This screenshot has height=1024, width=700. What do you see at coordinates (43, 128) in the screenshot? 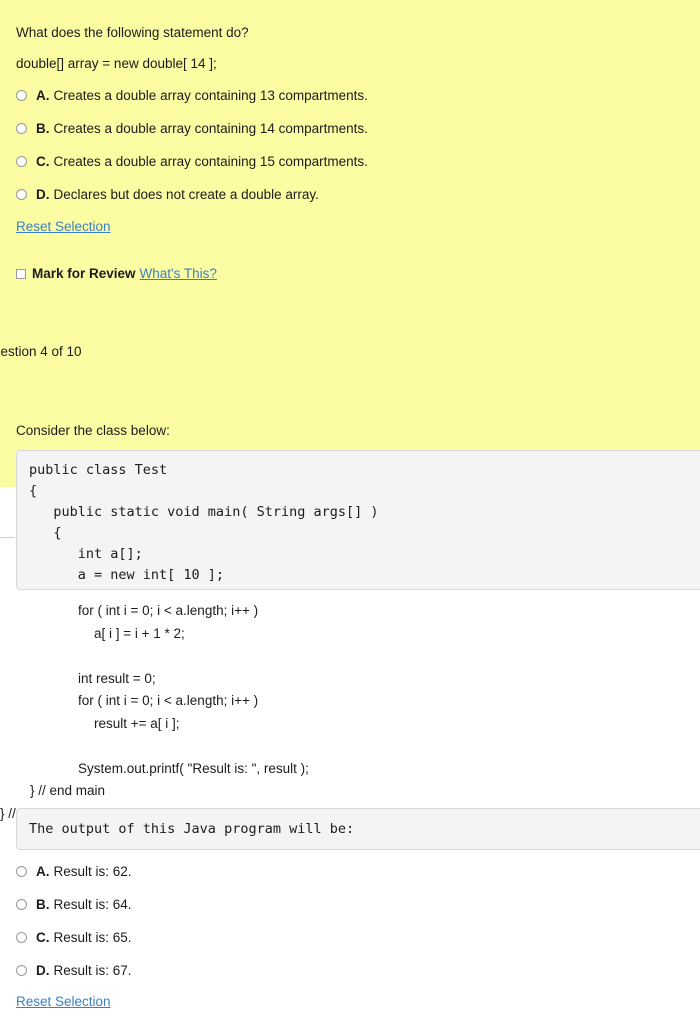
I see `top-choice-b-letter: B.` at bounding box center [43, 128].